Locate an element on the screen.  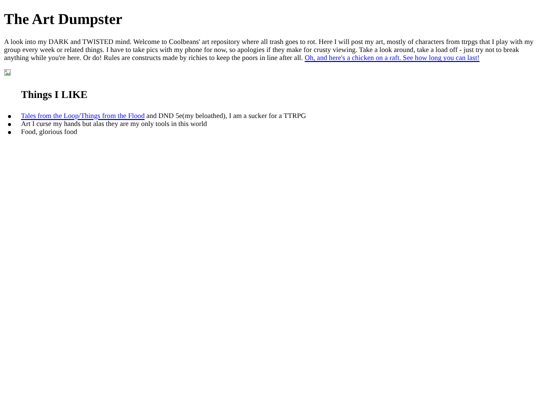
broken-image-icon is located at coordinates (7, 72).